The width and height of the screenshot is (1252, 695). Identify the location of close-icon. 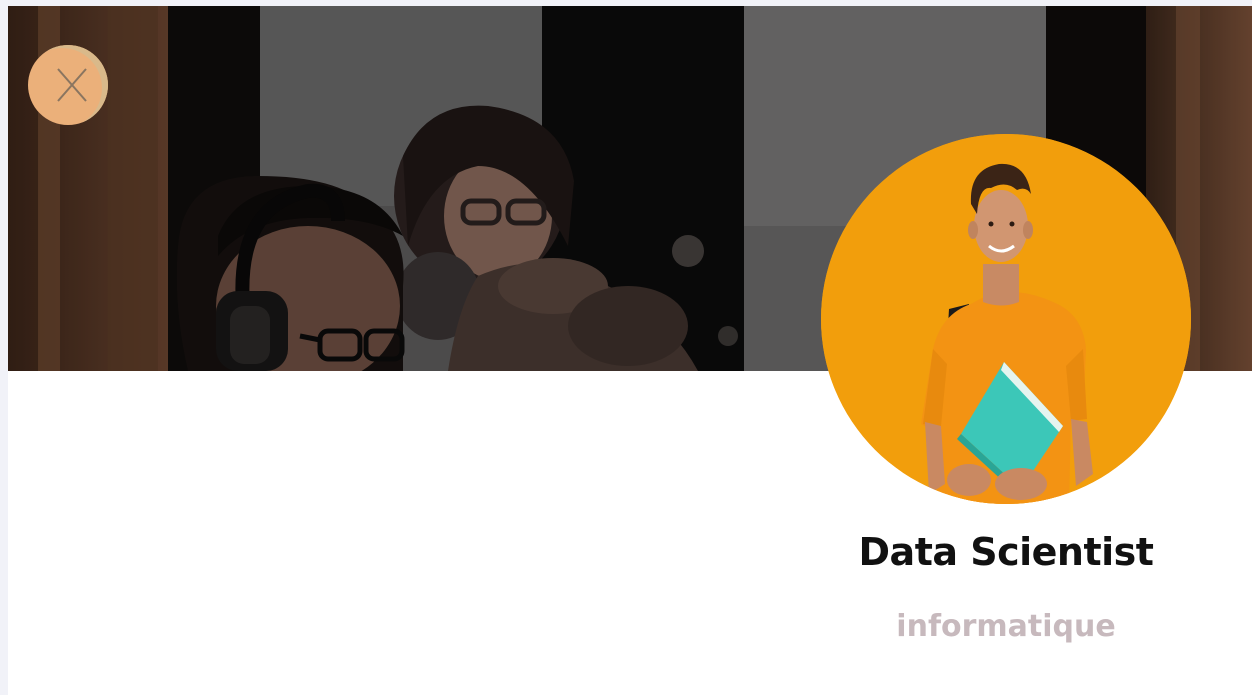
(72, 85).